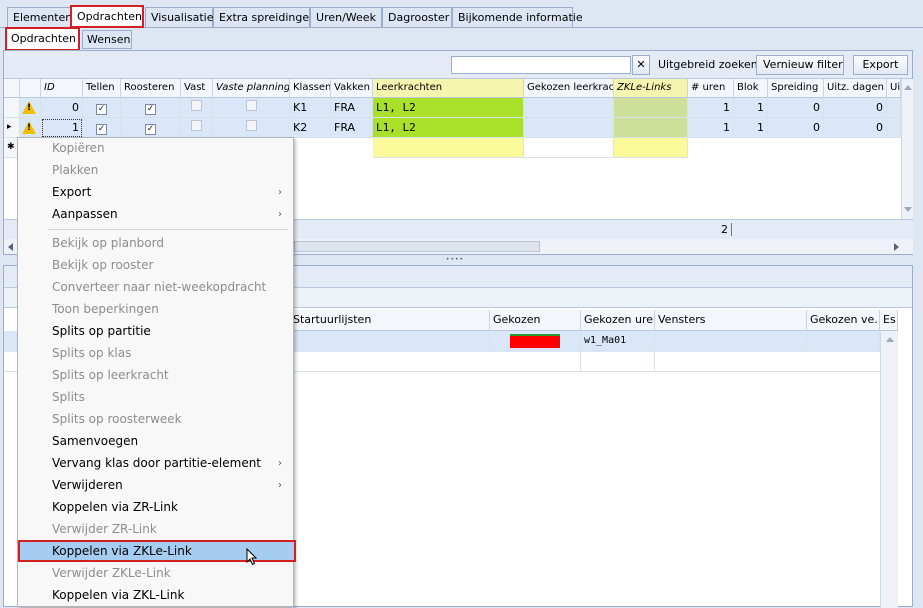  I want to click on header-zkle-links: ZKLe-Links, so click(651, 88).